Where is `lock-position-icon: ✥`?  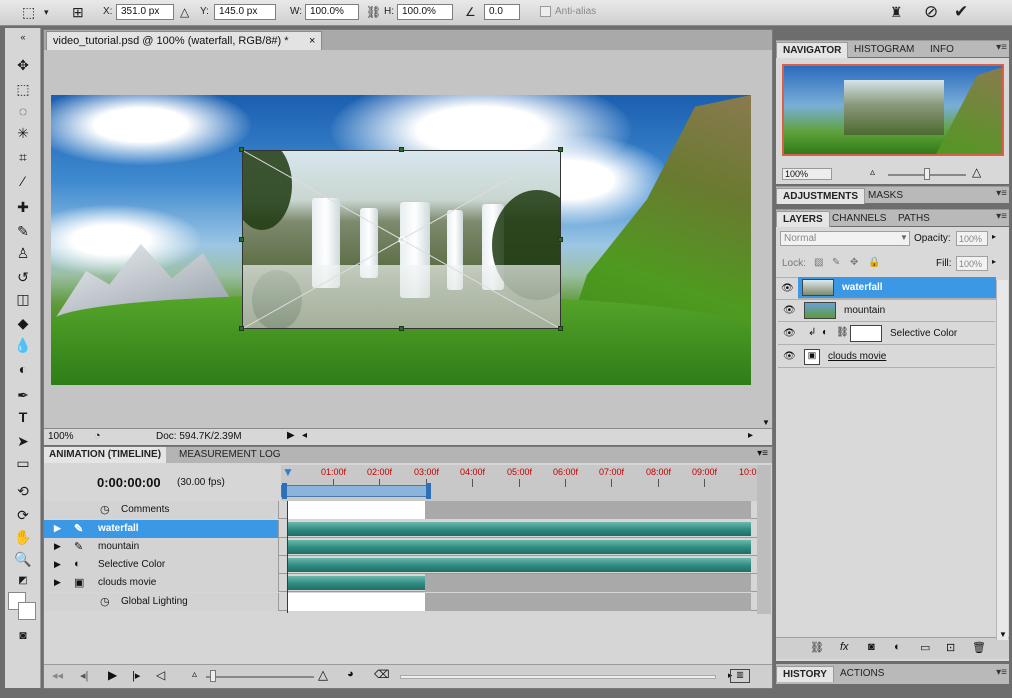 lock-position-icon: ✥ is located at coordinates (854, 262).